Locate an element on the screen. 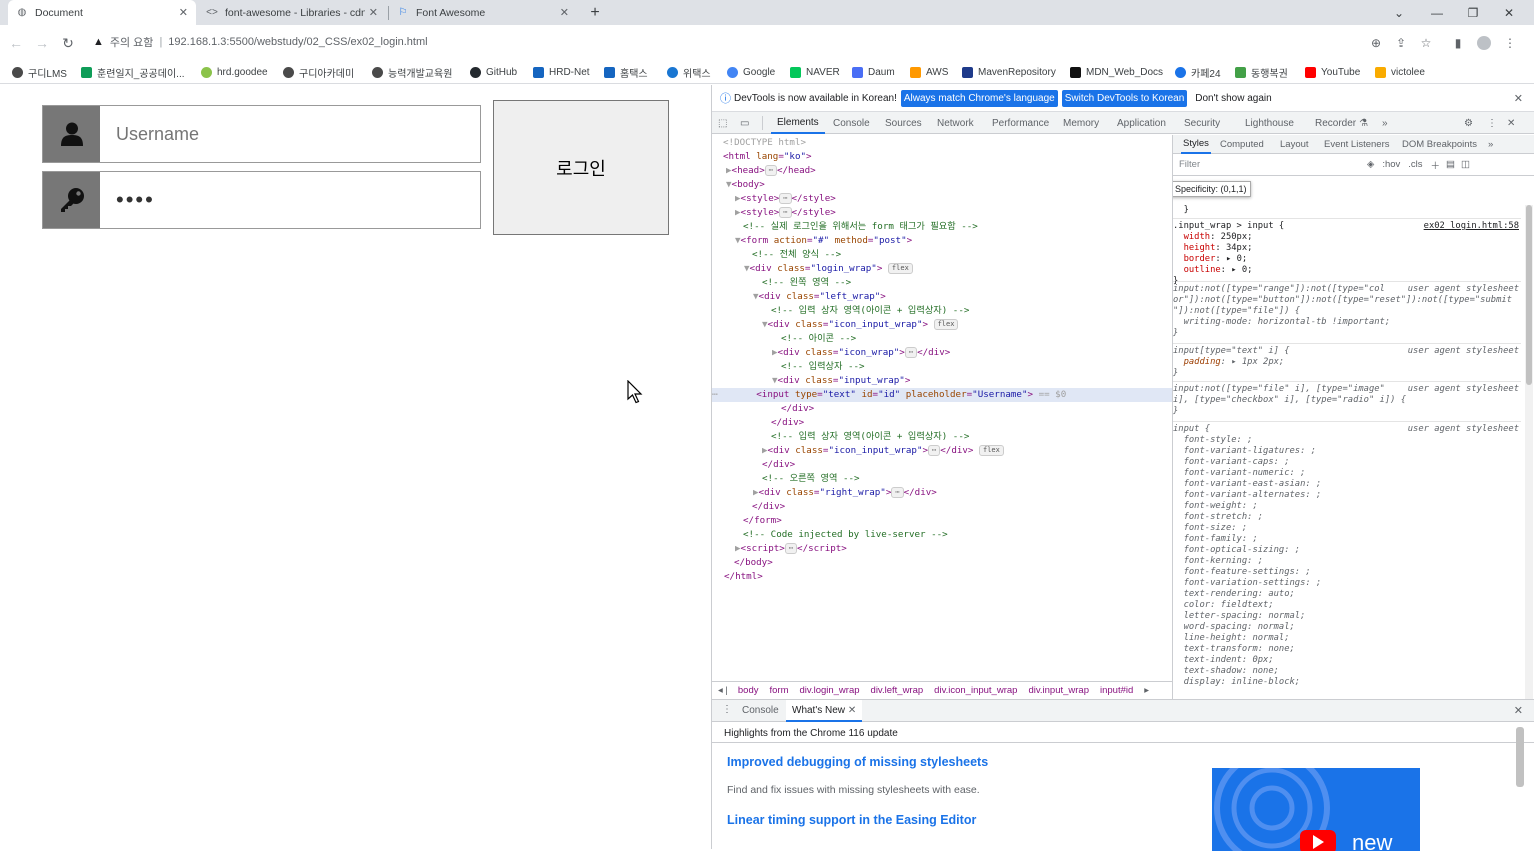 This screenshot has width=1534, height=851. restore-icon: ❐ is located at coordinates (1473, 12).